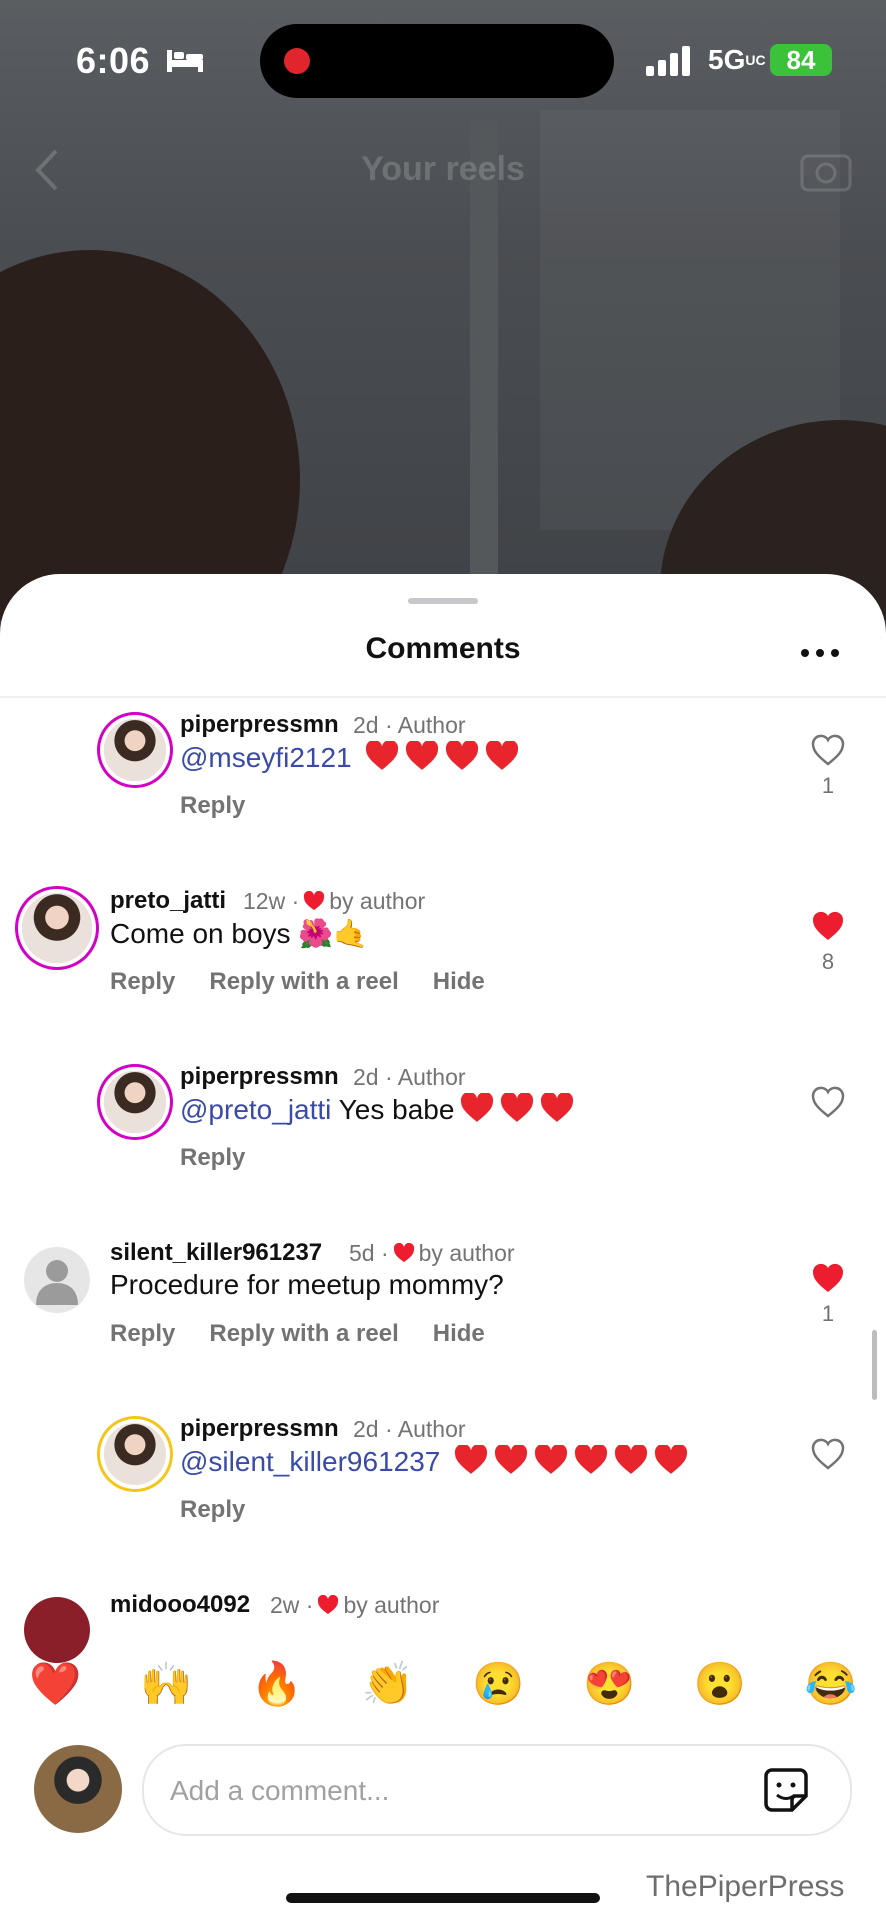  Describe the element at coordinates (432, 1253) in the screenshot. I see `comment-meta: 5d · by author` at that location.